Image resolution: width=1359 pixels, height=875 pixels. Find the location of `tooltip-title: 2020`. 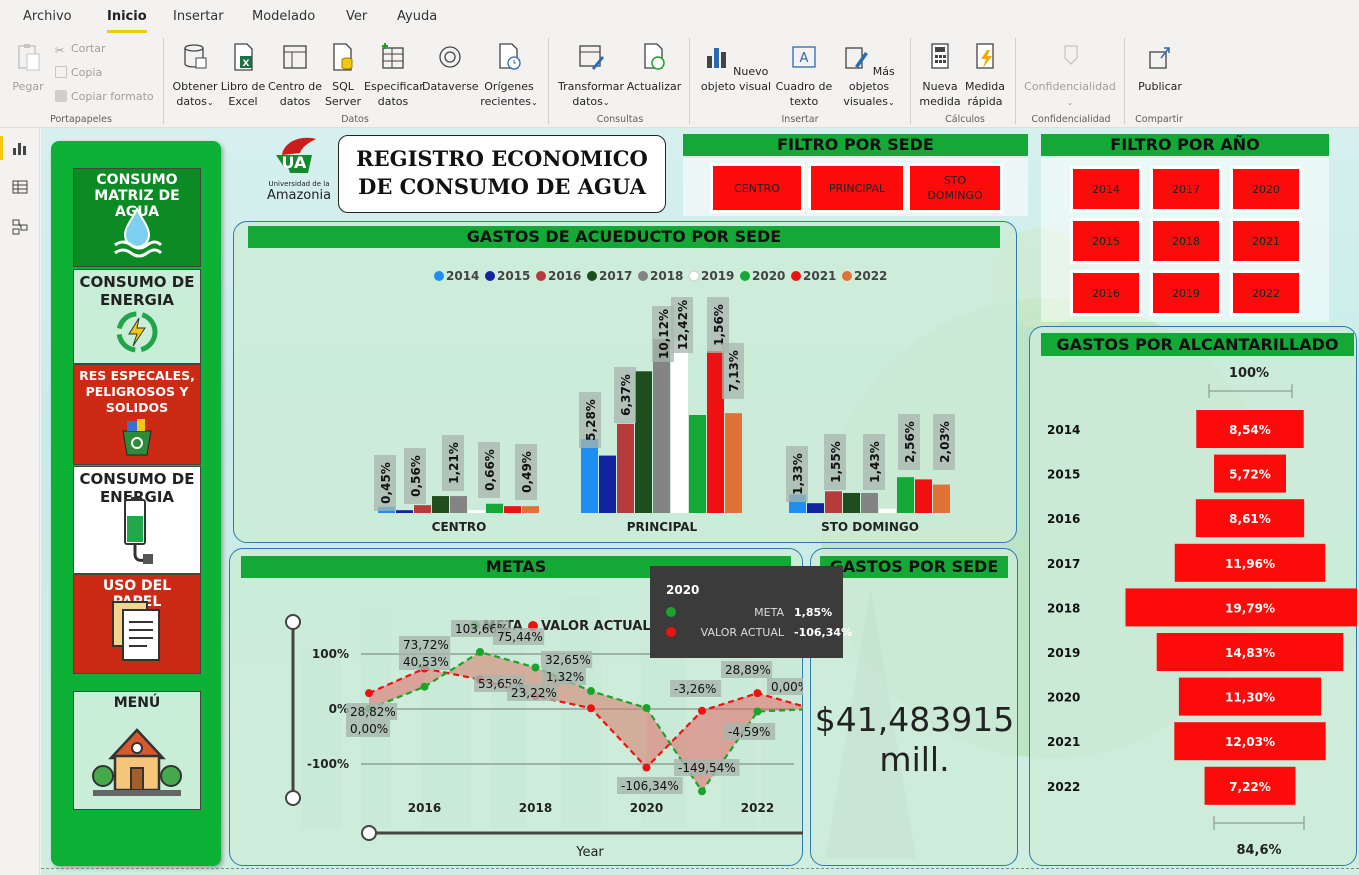

tooltip-title: 2020 is located at coordinates (683, 590).